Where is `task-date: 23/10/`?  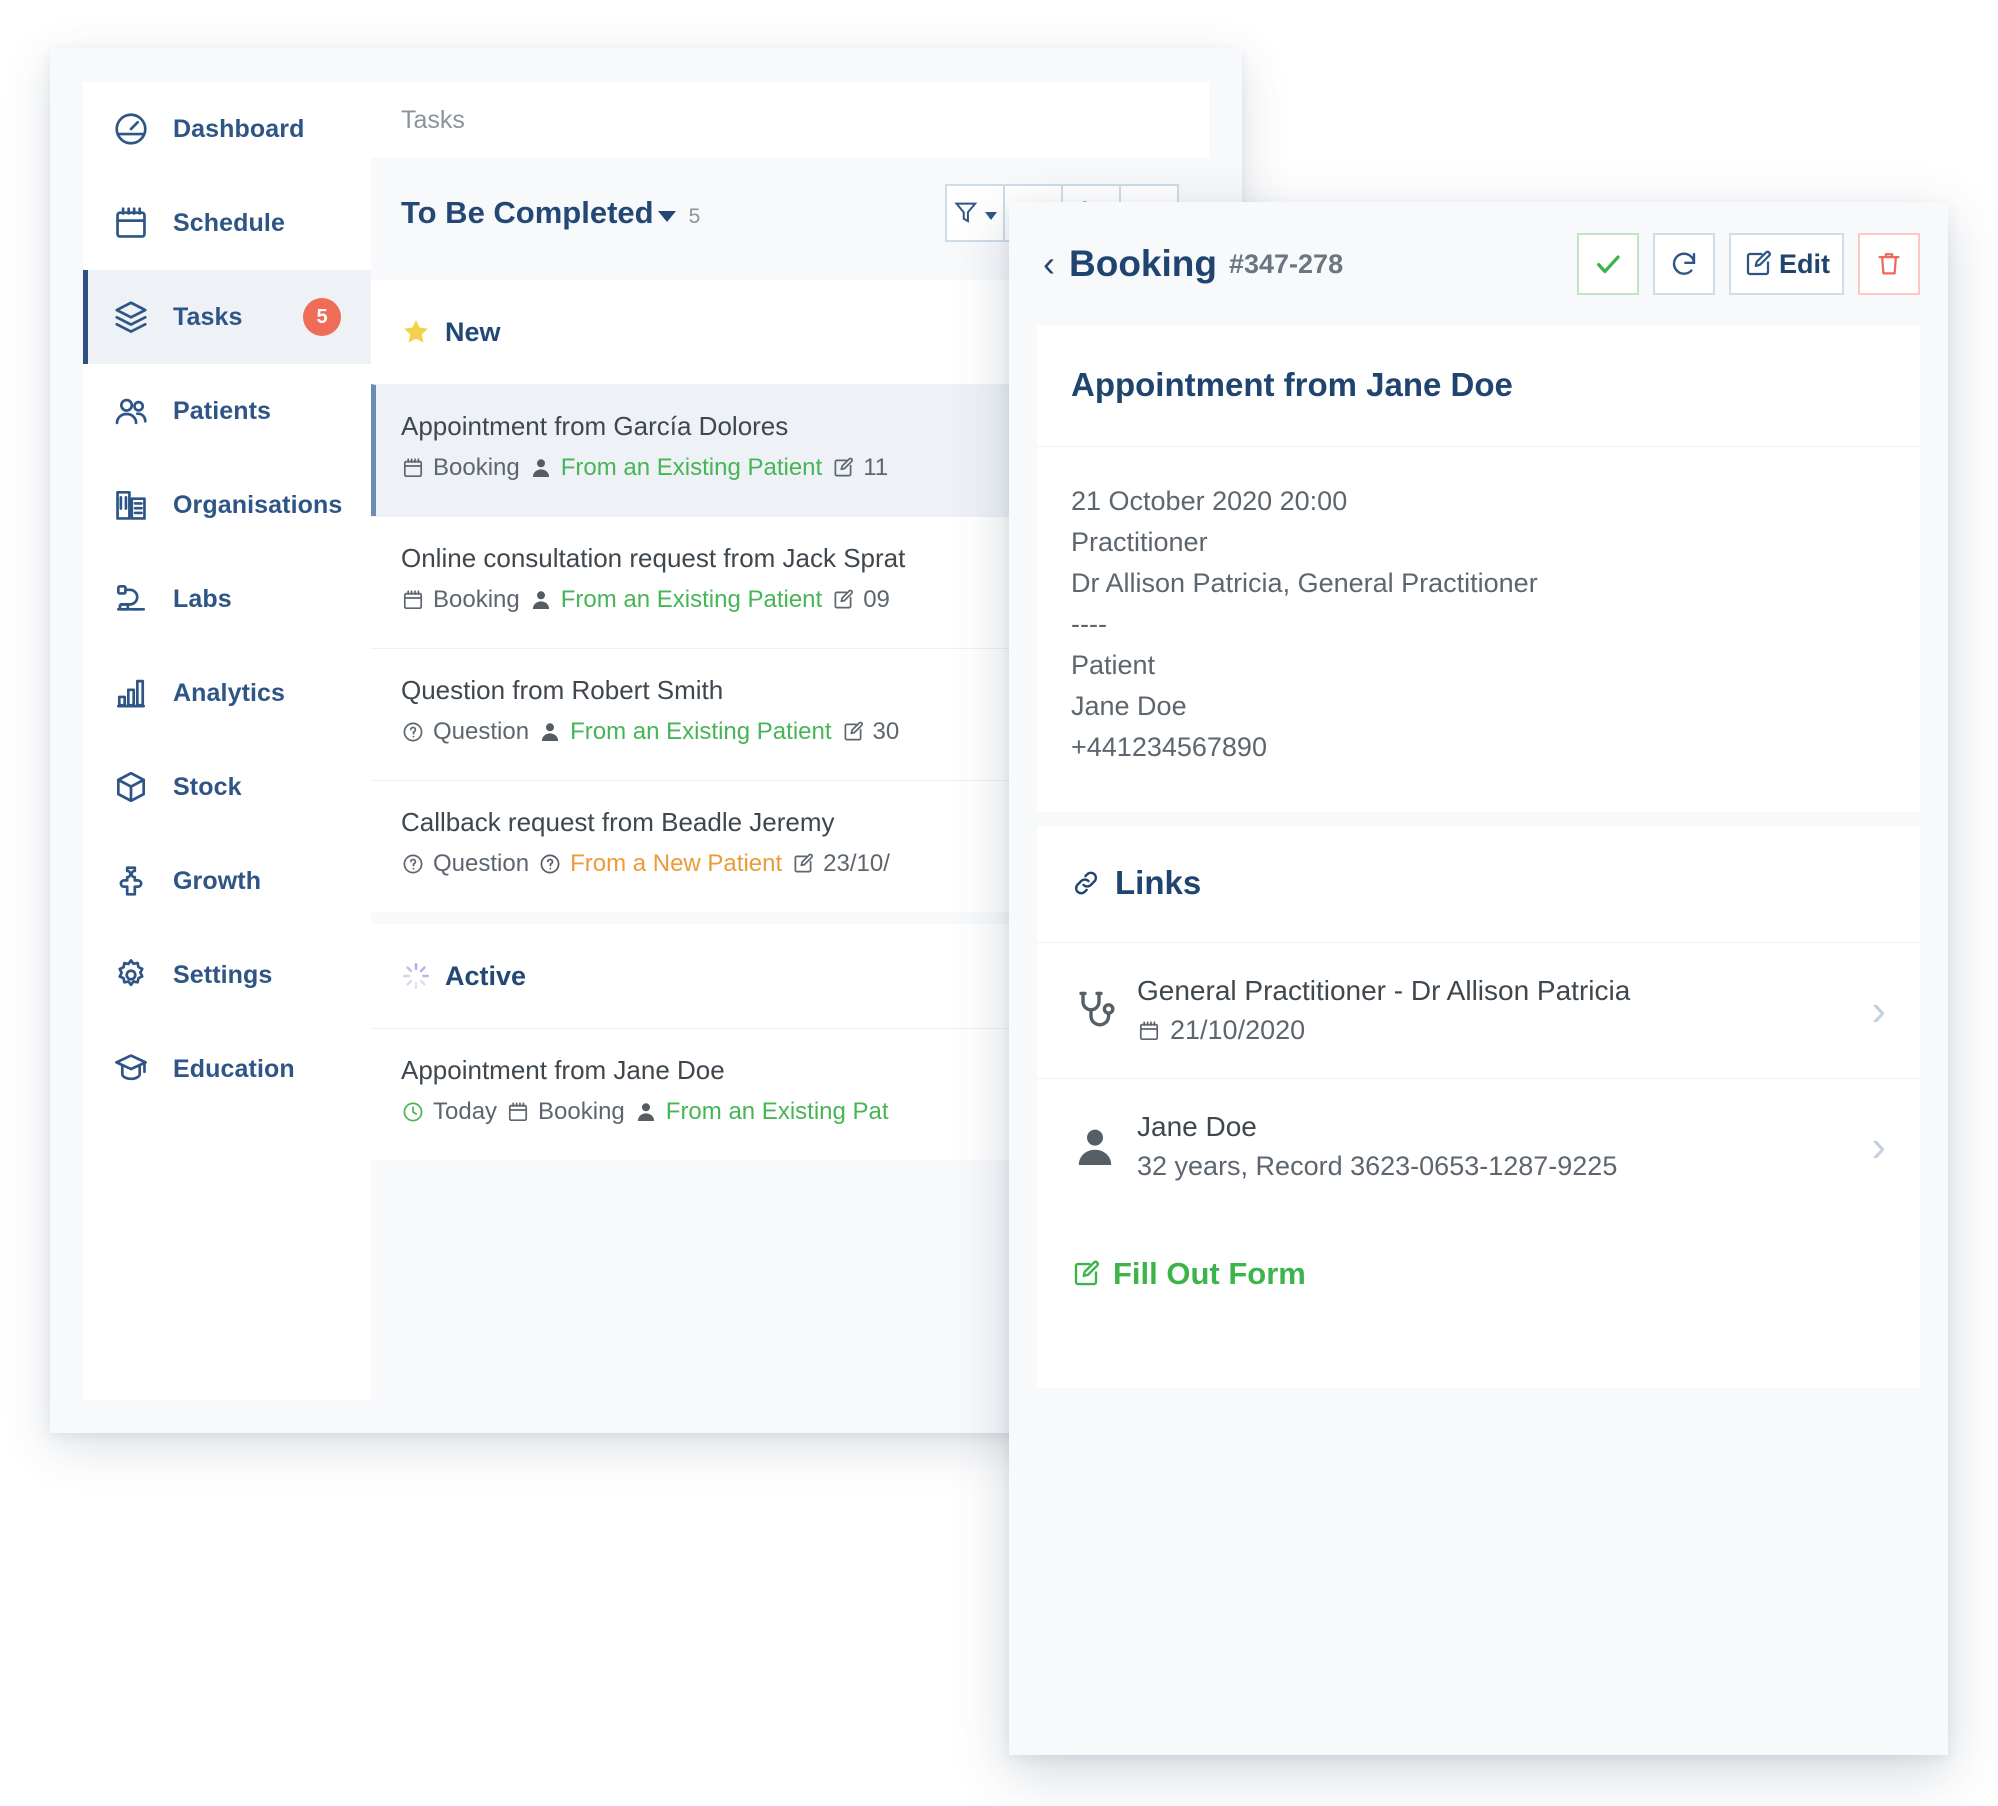
task-date: 23/10/ is located at coordinates (840, 864).